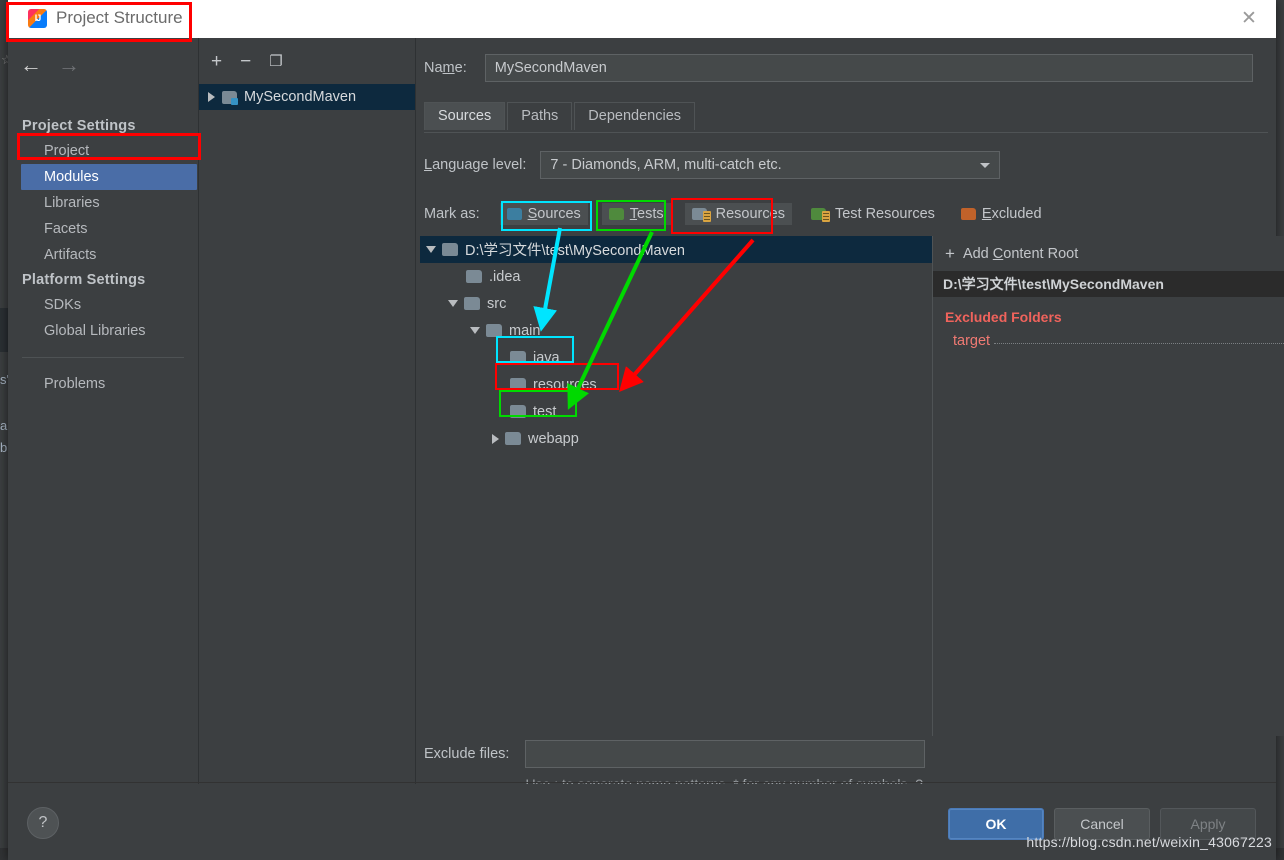  I want to click on sidebar-navigation: ← →, so click(50, 65).